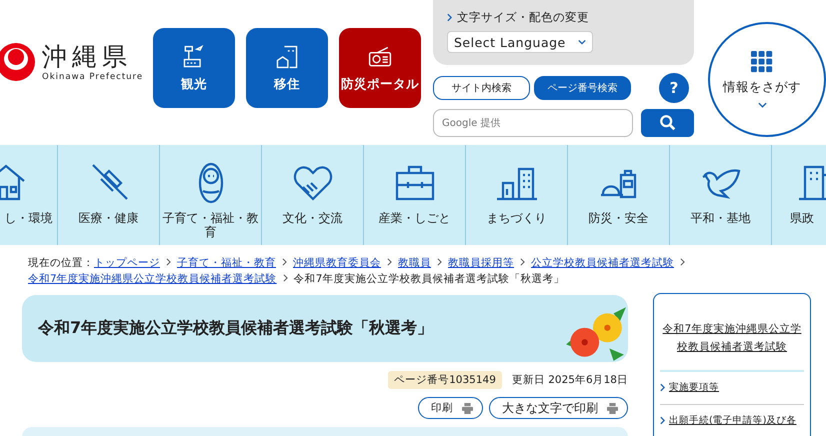 This screenshot has width=826, height=436. What do you see at coordinates (570, 380) in the screenshot?
I see `updated-date: 更新日 2025年6月18日` at bounding box center [570, 380].